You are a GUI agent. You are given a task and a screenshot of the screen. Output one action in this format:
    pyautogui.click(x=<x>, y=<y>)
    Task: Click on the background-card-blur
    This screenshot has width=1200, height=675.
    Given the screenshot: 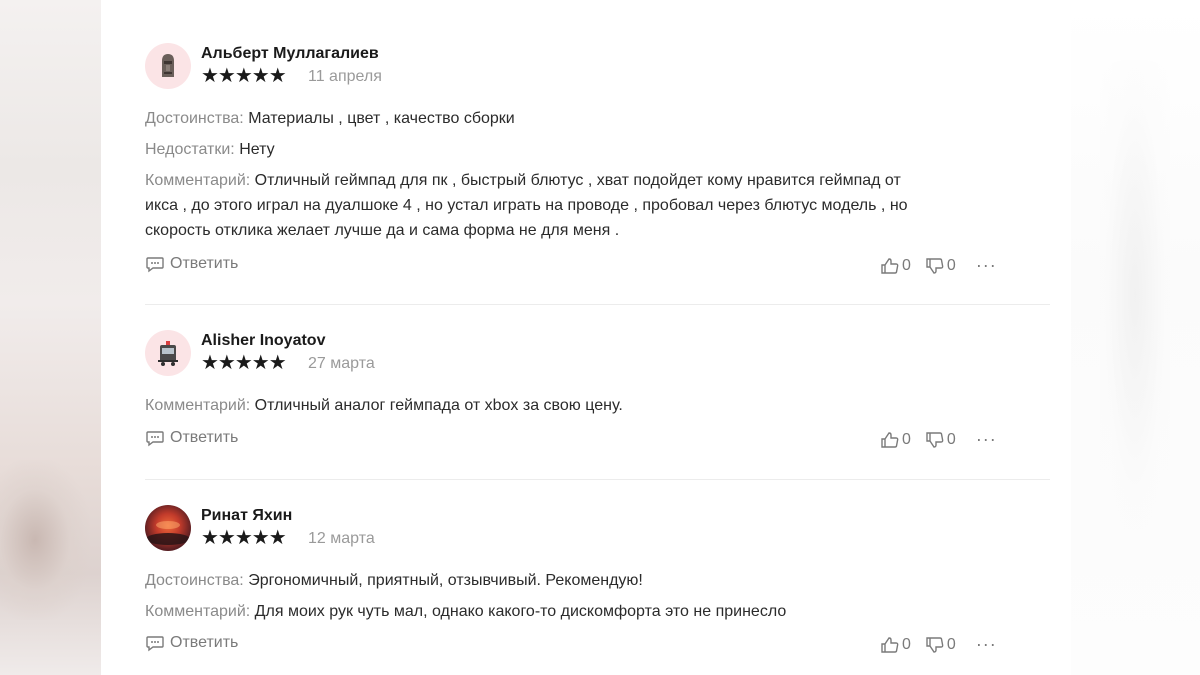 What is the action you would take?
    pyautogui.click(x=1135, y=295)
    